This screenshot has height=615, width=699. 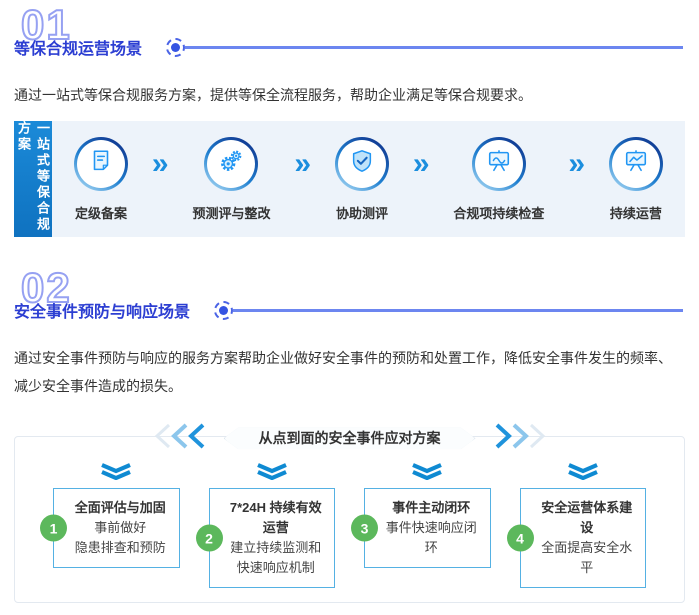 What do you see at coordinates (361, 213) in the screenshot?
I see `flow-step-label: 协助测评` at bounding box center [361, 213].